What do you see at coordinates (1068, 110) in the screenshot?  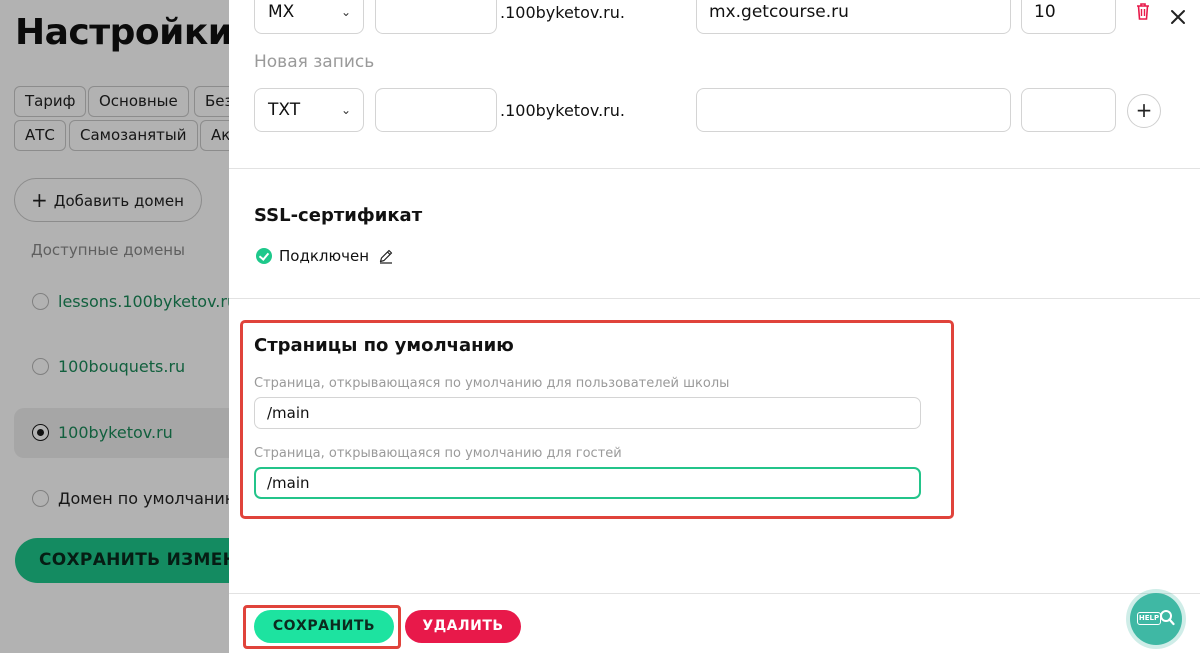 I see `new-record-priority-input` at bounding box center [1068, 110].